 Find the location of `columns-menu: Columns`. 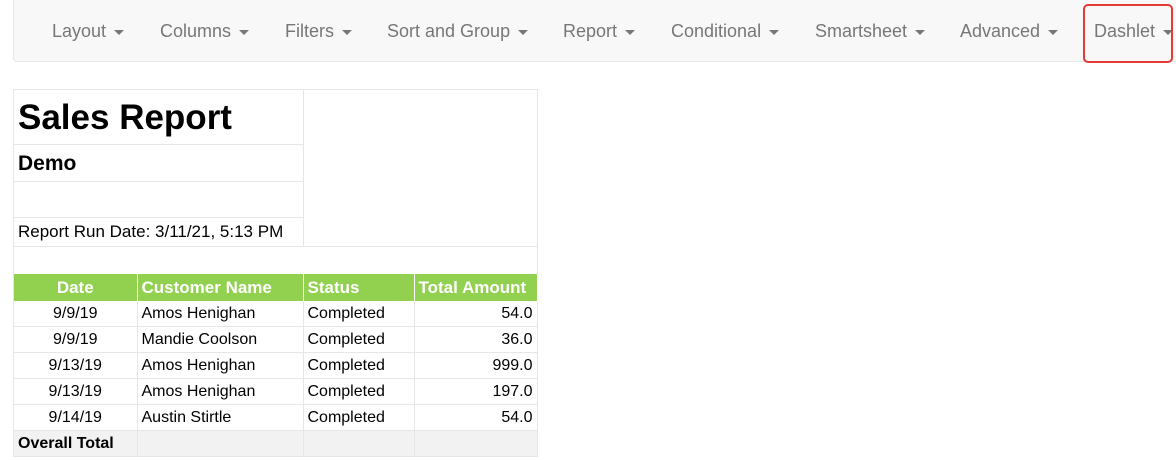

columns-menu: Columns is located at coordinates (205, 31).